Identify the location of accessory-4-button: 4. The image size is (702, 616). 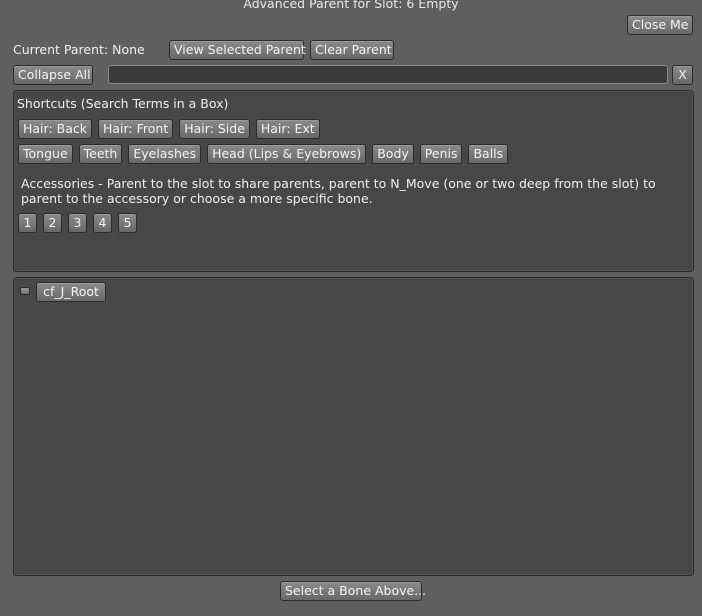
(102, 223).